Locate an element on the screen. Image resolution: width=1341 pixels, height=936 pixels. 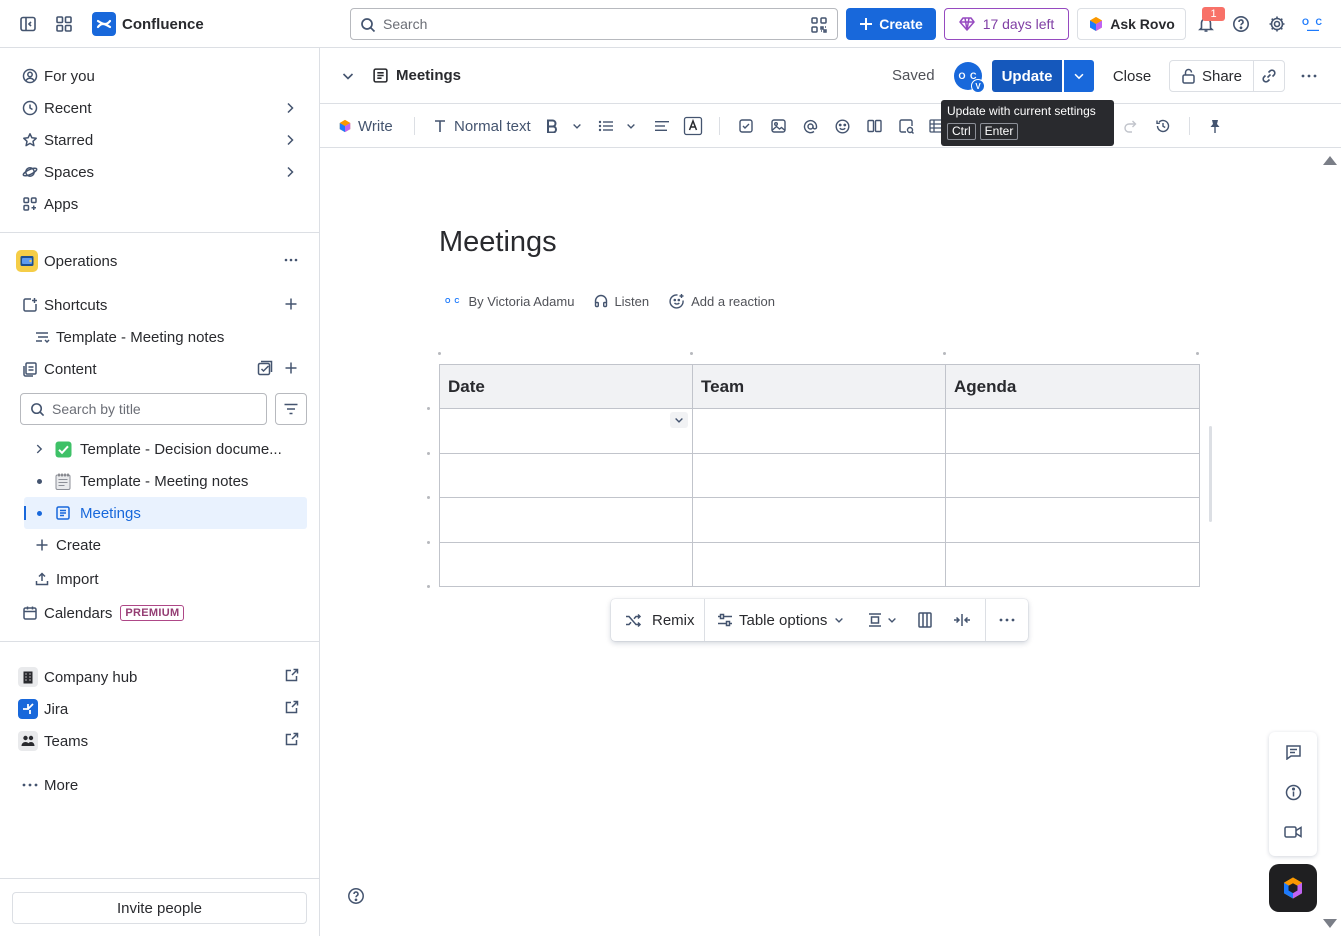
layout-columns-icon is located at coordinates (874, 126).